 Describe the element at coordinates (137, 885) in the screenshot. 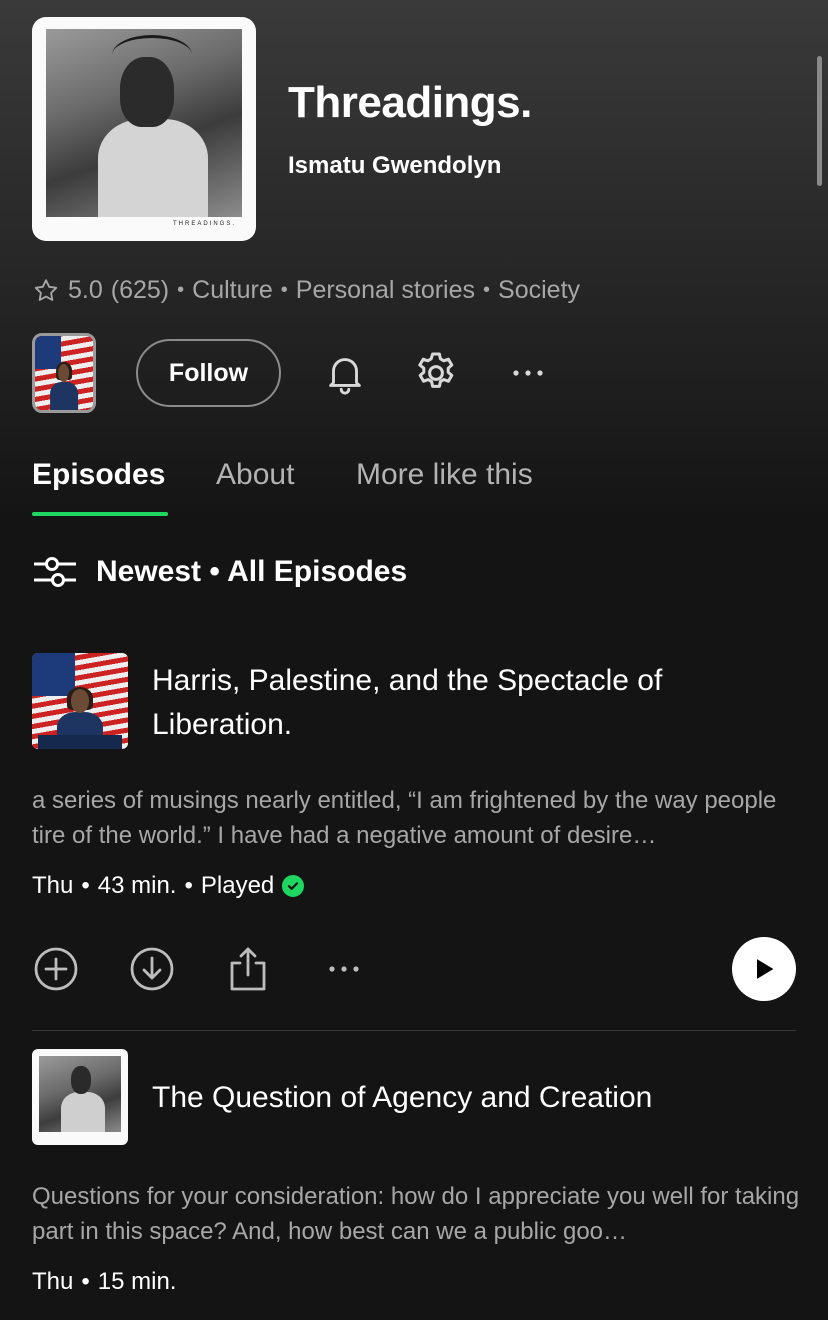

I see `episode-duration: 43 min.` at that location.